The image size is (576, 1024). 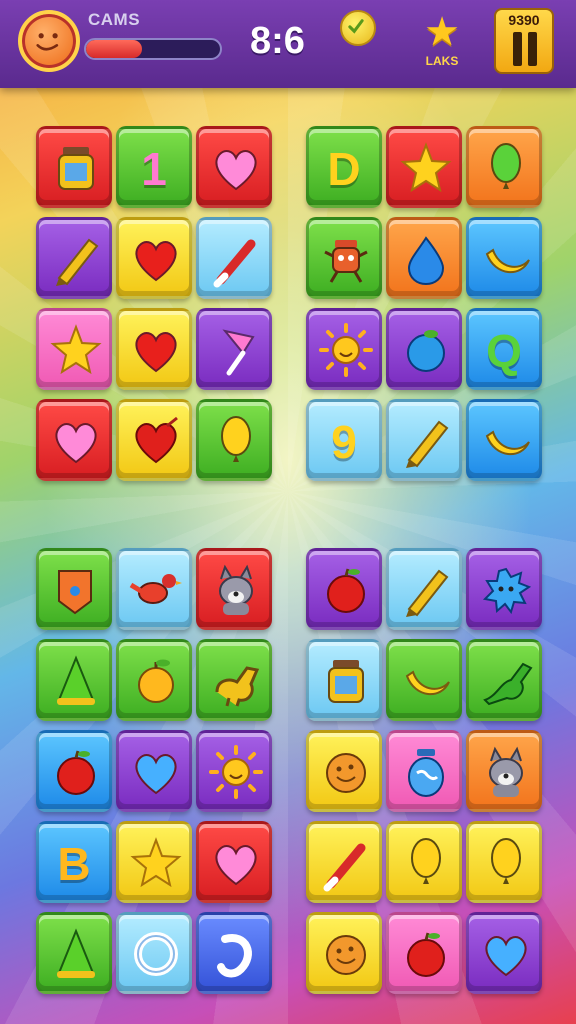 I want to click on tile-blueberry, so click(x=424, y=349).